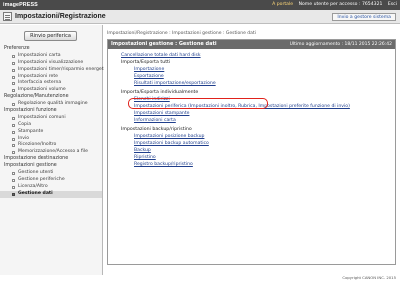 The height and width of the screenshot is (281, 400). What do you see at coordinates (156, 130) in the screenshot?
I see `group-label-backup-restore: Impostazioni backup/ripristino` at bounding box center [156, 130].